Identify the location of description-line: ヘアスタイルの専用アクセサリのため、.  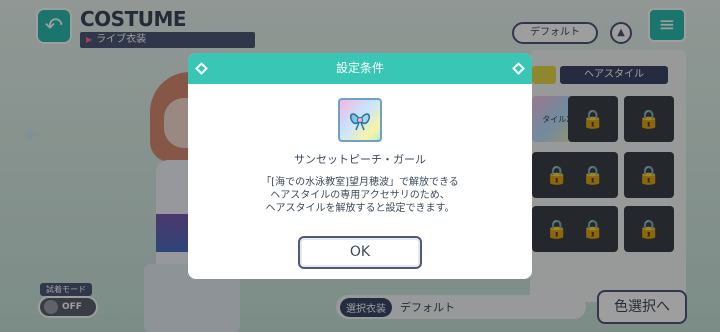
(360, 195).